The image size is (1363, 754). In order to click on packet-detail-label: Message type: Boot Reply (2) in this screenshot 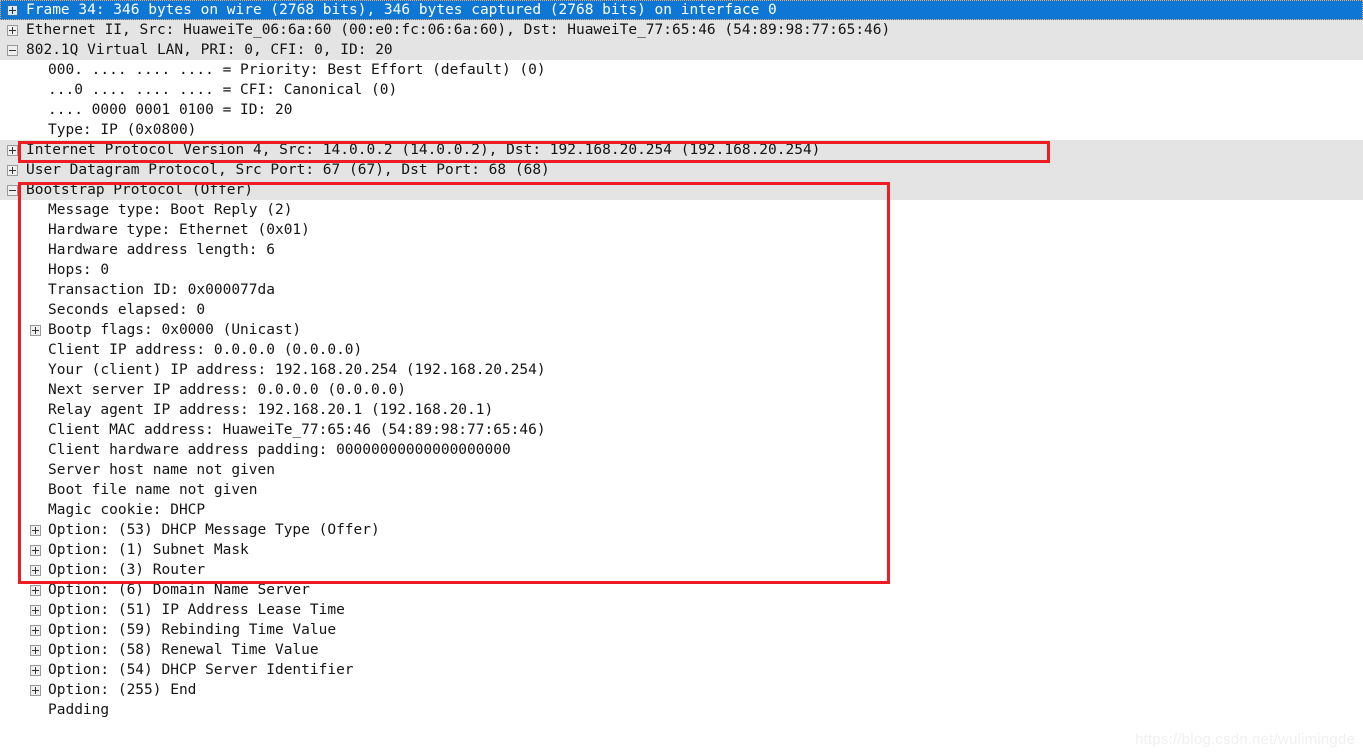, I will do `click(170, 210)`.